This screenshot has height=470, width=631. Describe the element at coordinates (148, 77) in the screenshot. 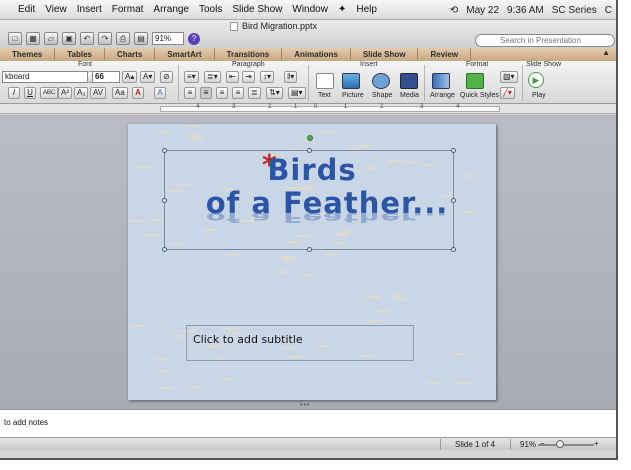

I see `shrink-font-icon: A▾` at that location.